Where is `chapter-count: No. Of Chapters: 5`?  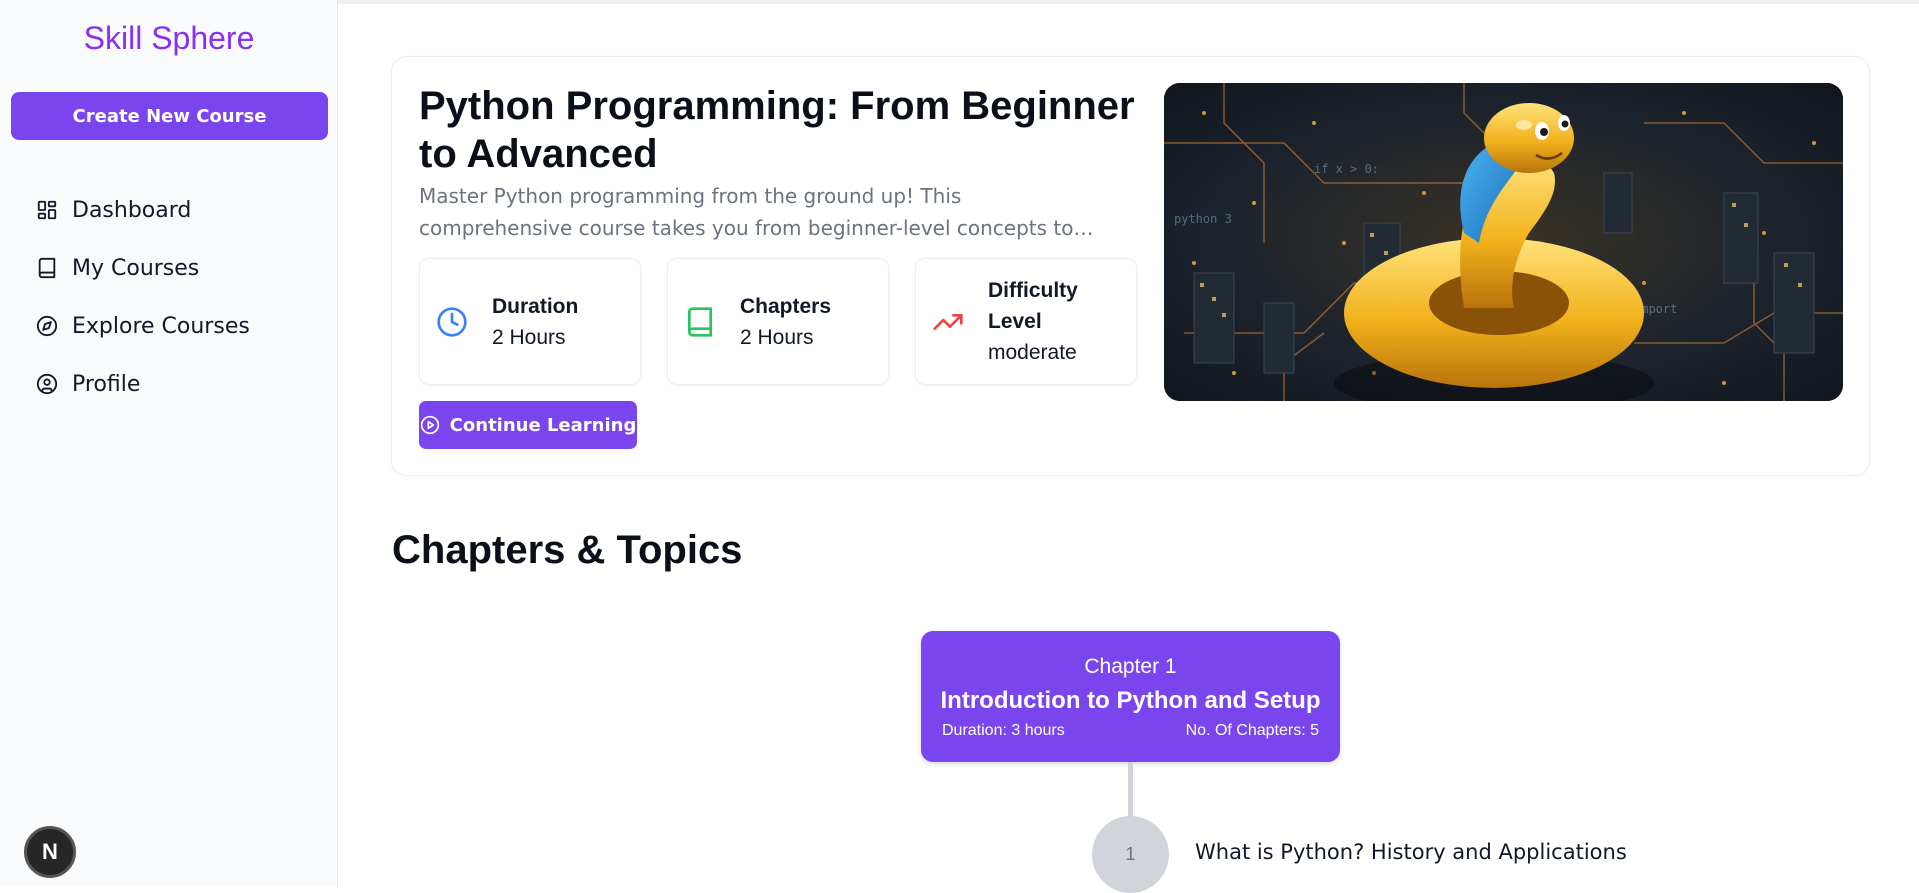
chapter-count: No. Of Chapters: 5 is located at coordinates (1252, 730).